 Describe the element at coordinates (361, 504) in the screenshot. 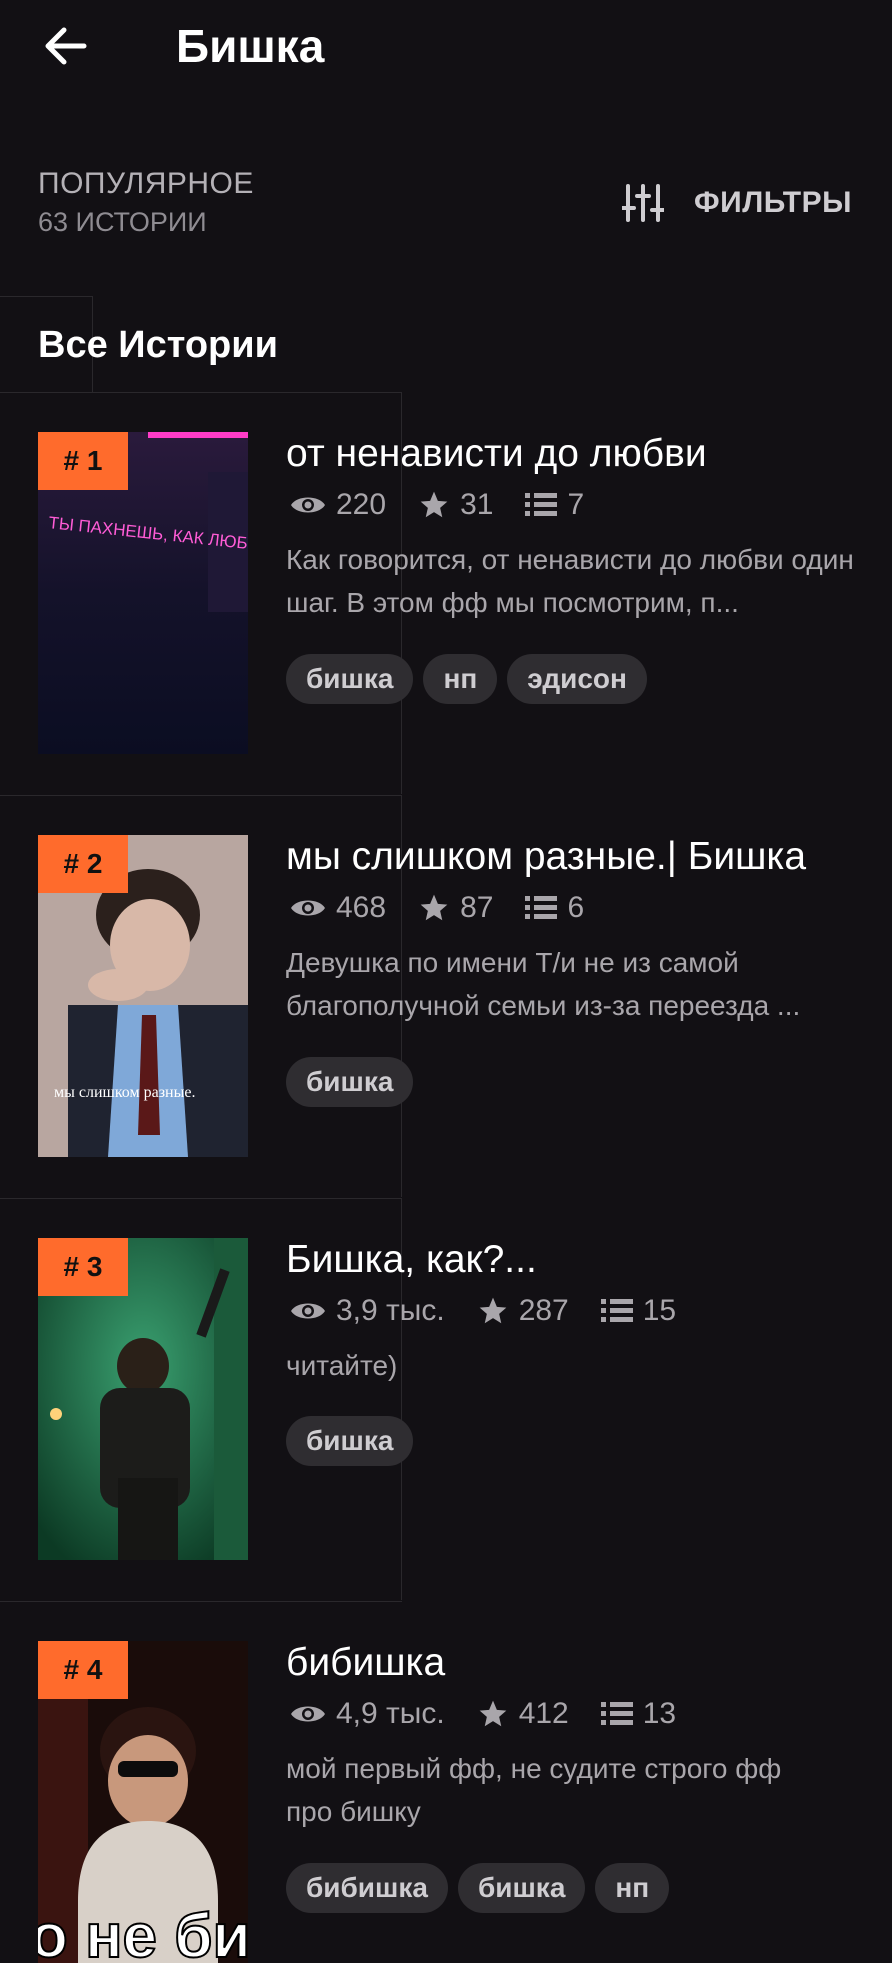

I see `views-count: 220` at that location.